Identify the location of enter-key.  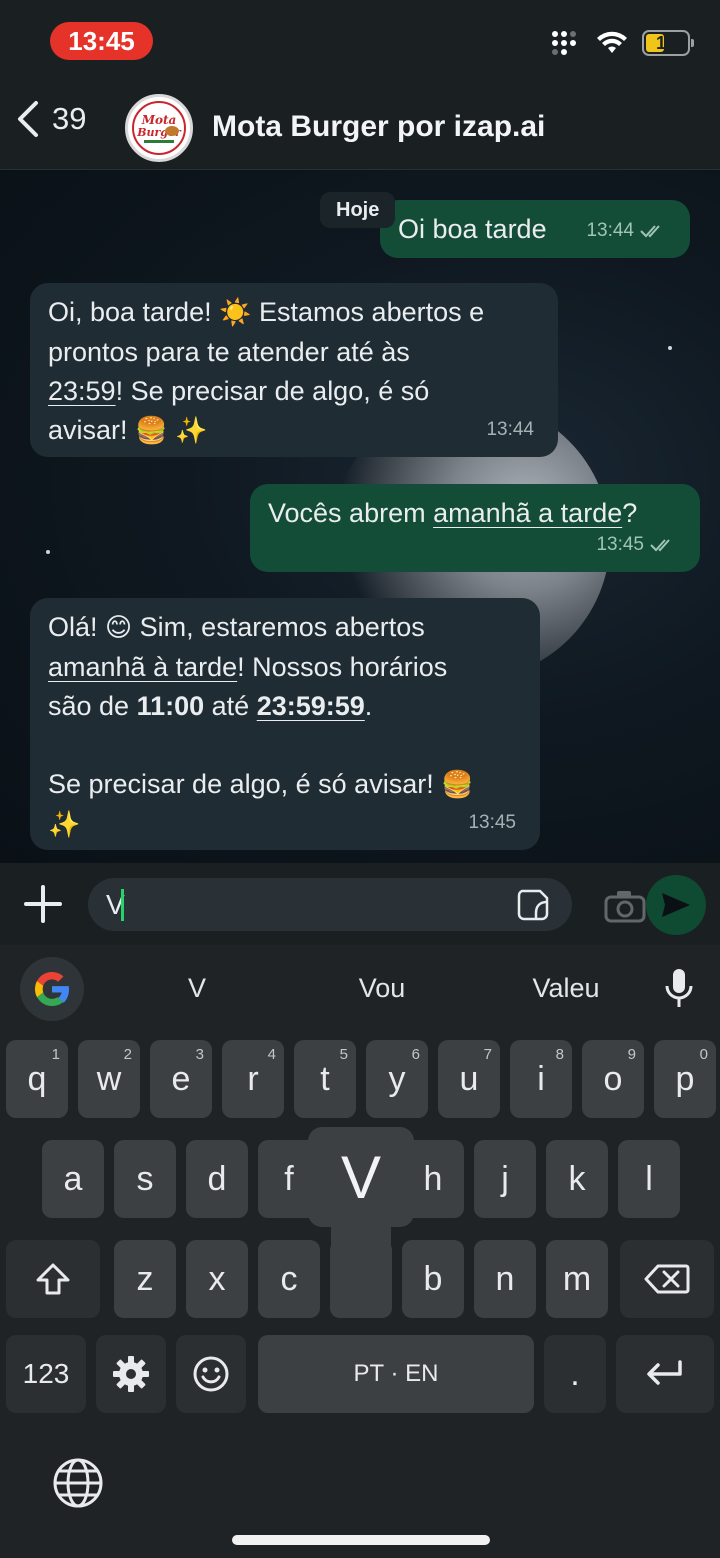
(665, 1374).